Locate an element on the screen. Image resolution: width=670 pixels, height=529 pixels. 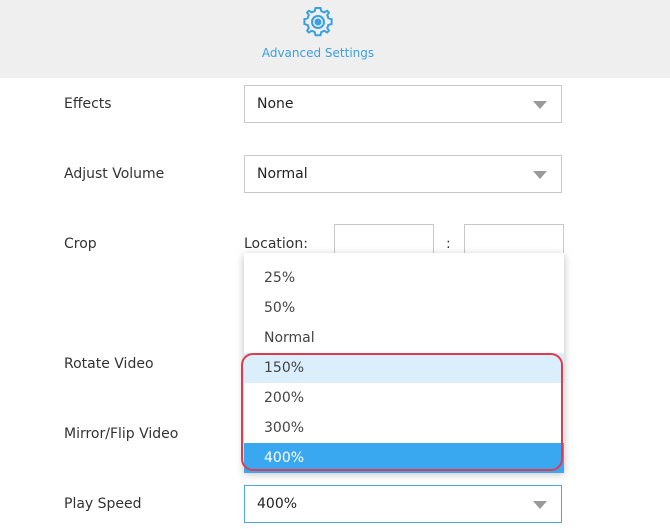
speed-option-200: 200% is located at coordinates (404, 398).